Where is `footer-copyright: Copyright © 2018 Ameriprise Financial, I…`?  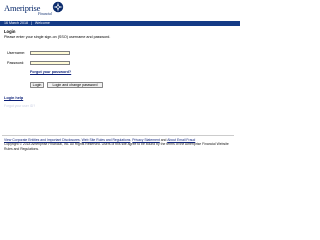
footer-copyright: Copyright © 2018 Ameriprise Financial, I… is located at coordinates (116, 146).